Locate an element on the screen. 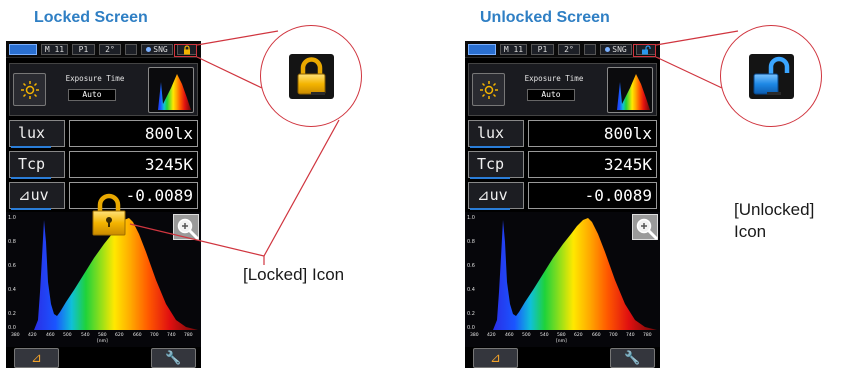  padlock-closed-icon is located at coordinates (311, 76).